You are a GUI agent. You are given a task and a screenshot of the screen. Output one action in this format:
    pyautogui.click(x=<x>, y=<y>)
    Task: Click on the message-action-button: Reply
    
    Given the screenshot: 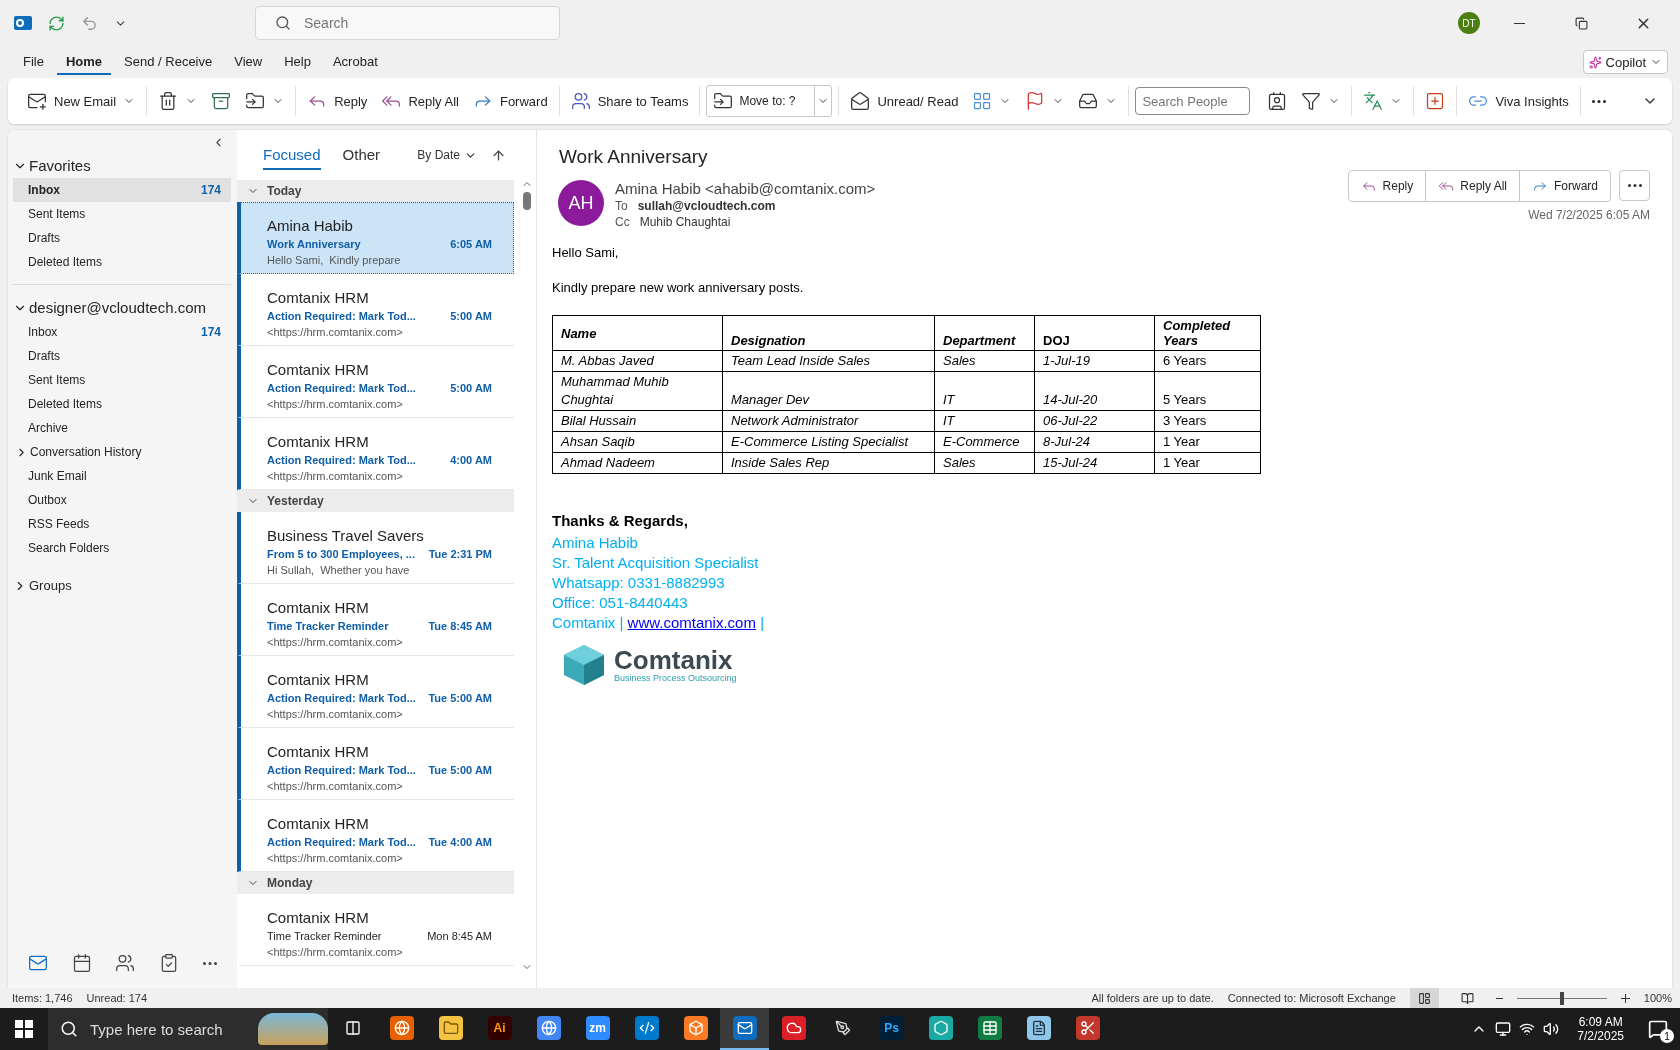 What is the action you would take?
    pyautogui.click(x=1387, y=186)
    